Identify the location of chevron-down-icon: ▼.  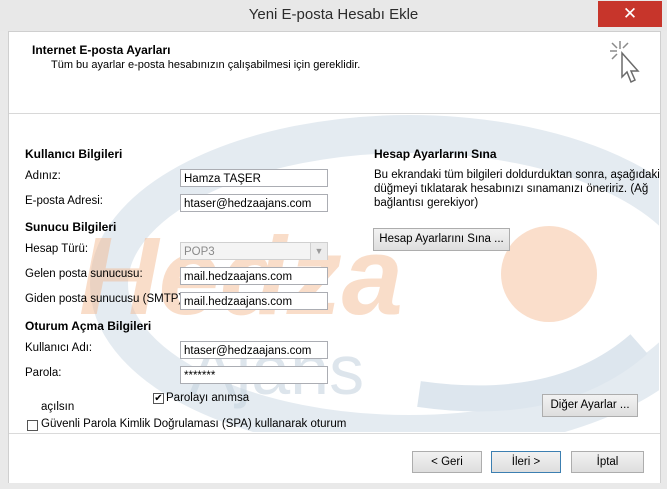
(318, 251).